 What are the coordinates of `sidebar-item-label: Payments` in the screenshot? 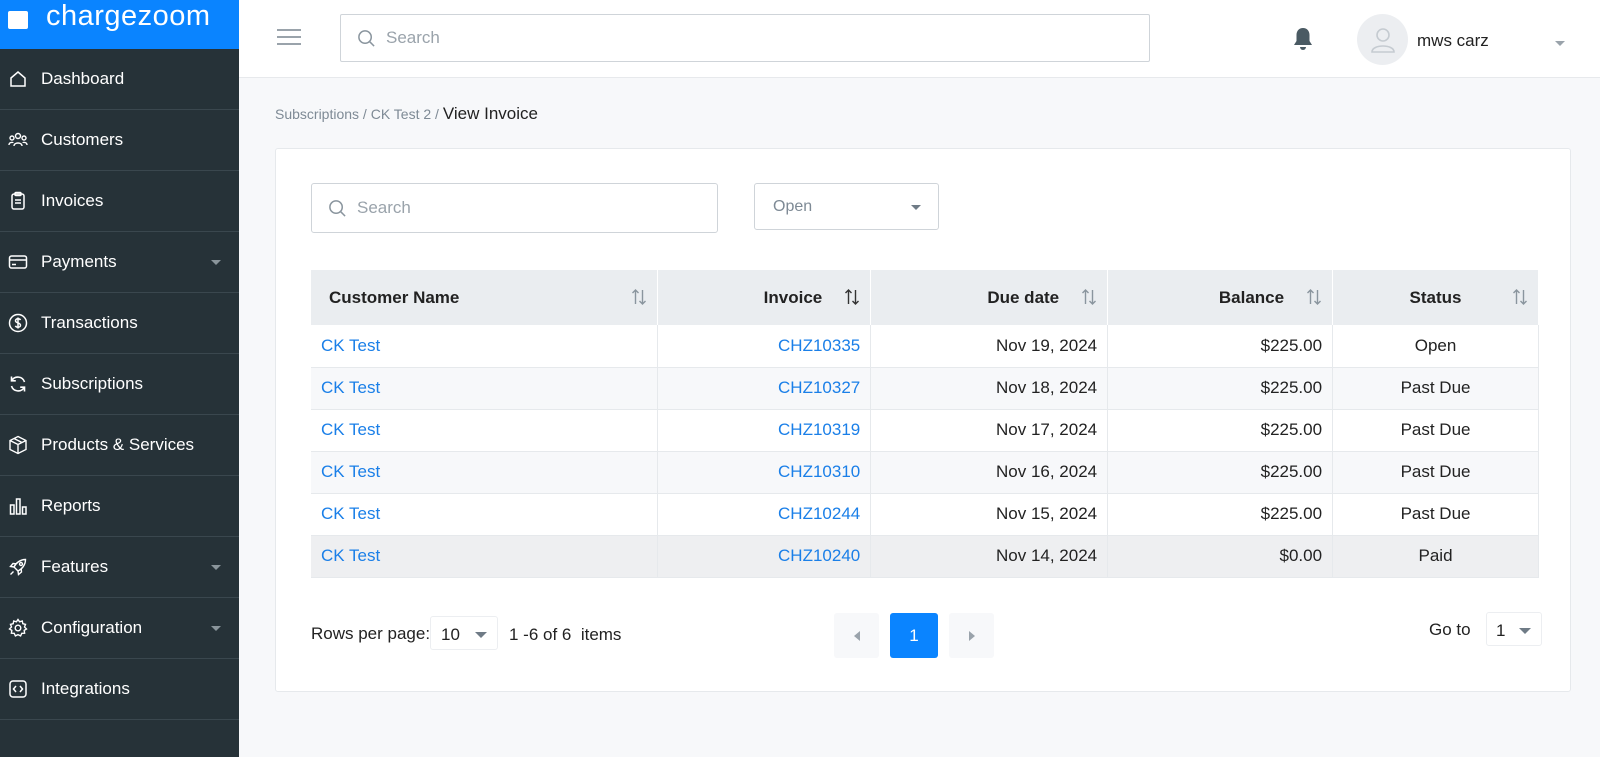 It's located at (79, 261).